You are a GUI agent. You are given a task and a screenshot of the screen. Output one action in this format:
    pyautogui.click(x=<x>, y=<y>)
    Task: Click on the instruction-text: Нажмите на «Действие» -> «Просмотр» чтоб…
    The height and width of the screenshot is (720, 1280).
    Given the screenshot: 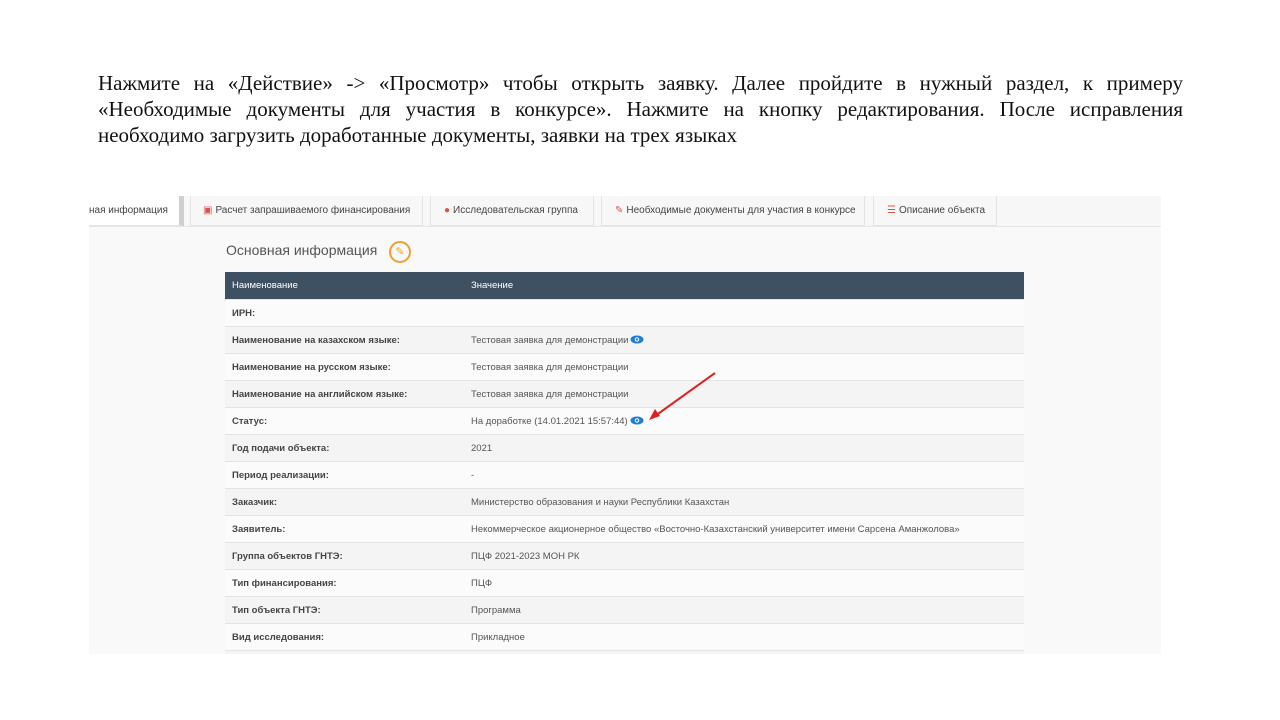 What is the action you would take?
    pyautogui.click(x=640, y=109)
    